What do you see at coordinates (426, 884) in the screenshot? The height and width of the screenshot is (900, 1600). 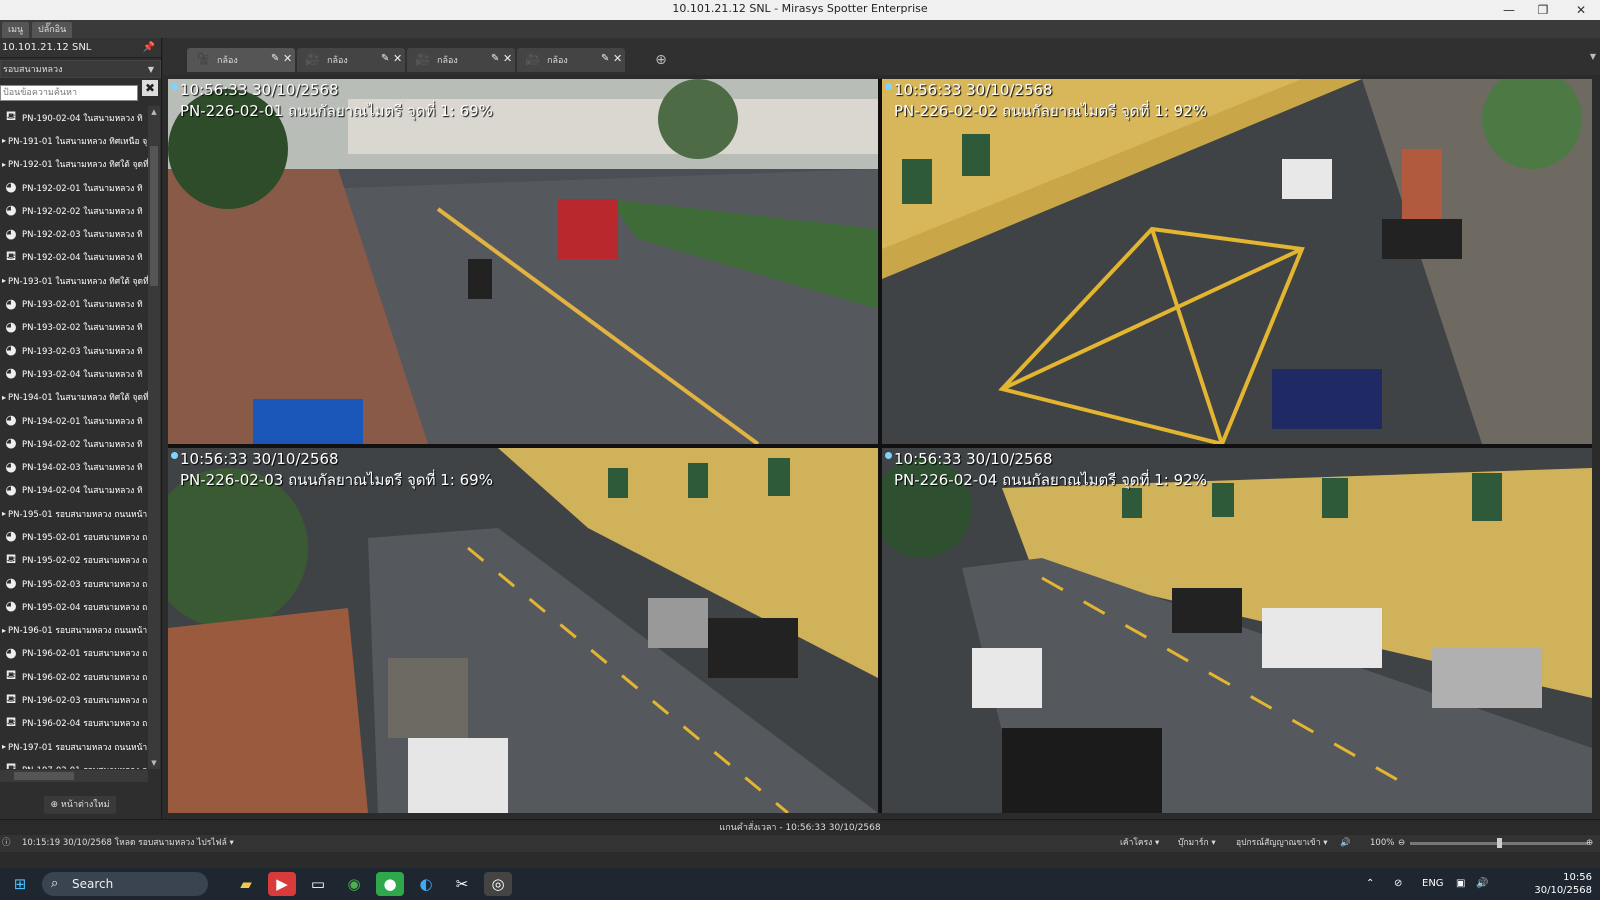 I see `edge-browser-icon: ◐` at bounding box center [426, 884].